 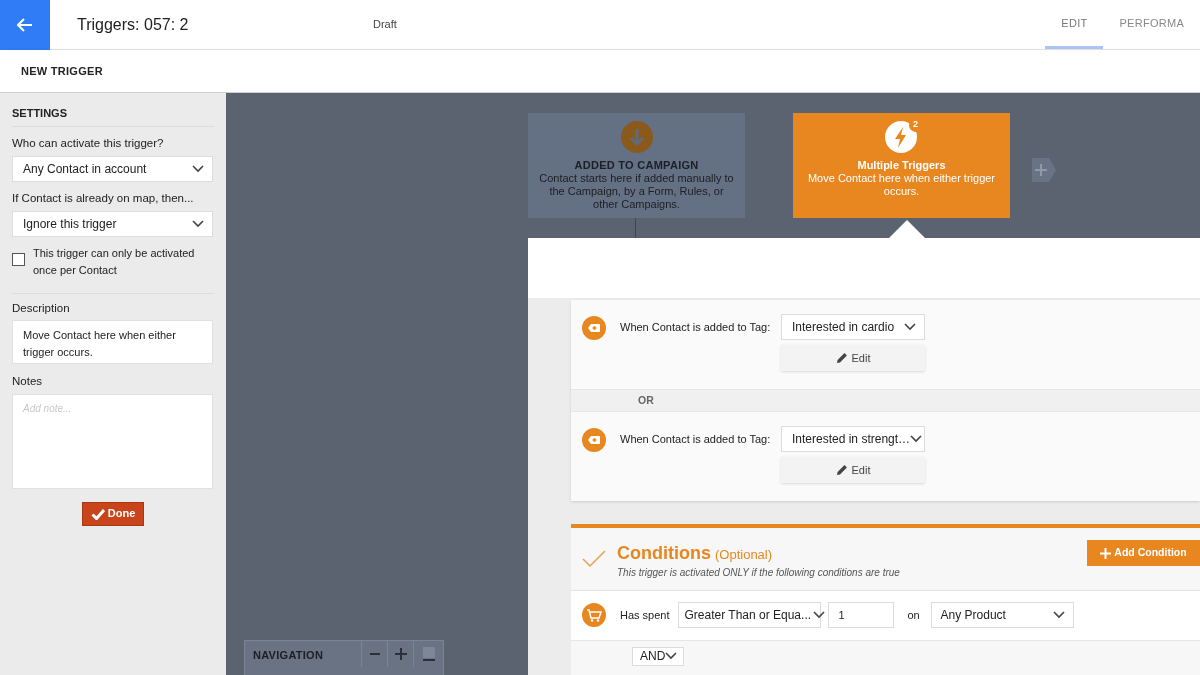 I want to click on node-title: ADDED TO CAMPAIGN, so click(x=636, y=165).